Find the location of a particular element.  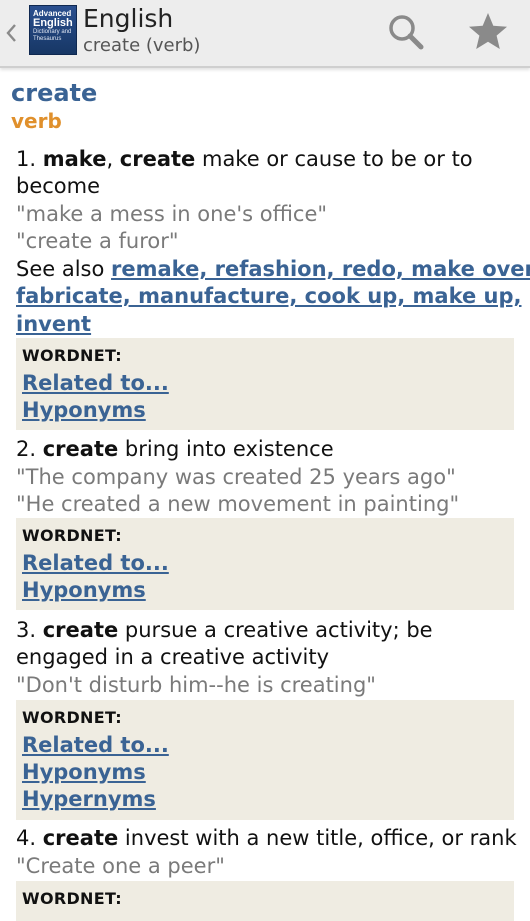

search-icon is located at coordinates (406, 32).